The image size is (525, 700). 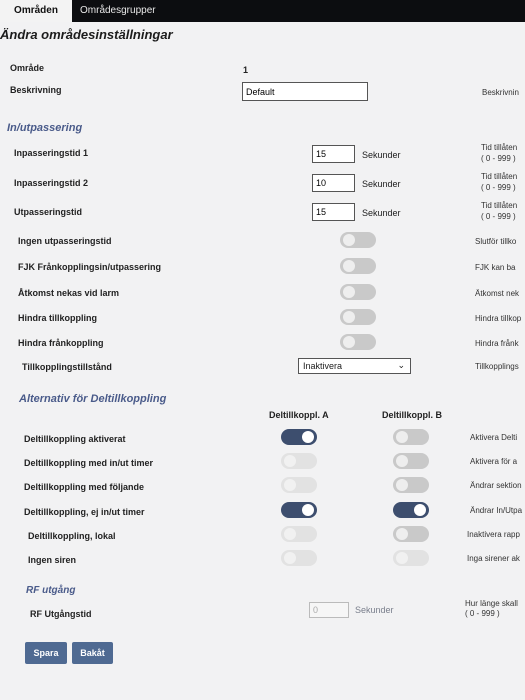 What do you see at coordinates (67, 367) in the screenshot?
I see `arm-state-label: Tillkopplingstillstånd` at bounding box center [67, 367].